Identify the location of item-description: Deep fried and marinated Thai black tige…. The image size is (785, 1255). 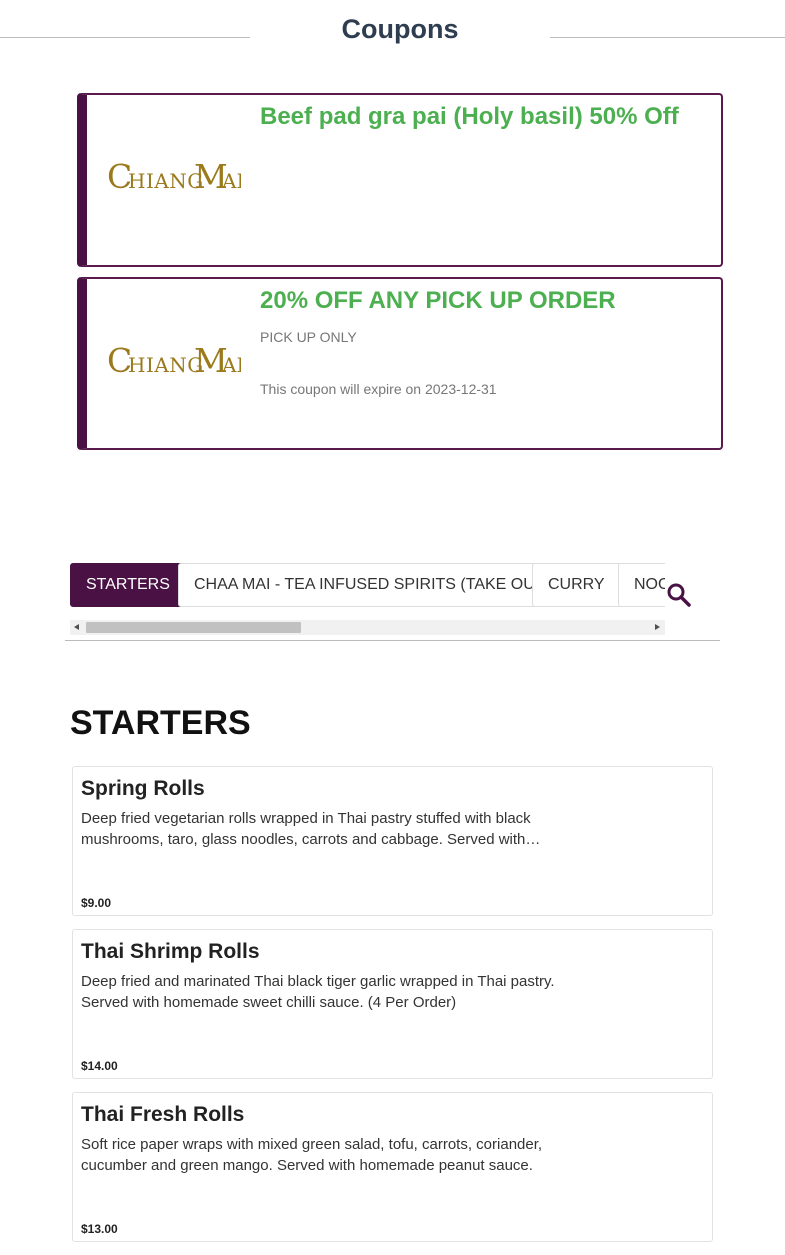
(318, 992).